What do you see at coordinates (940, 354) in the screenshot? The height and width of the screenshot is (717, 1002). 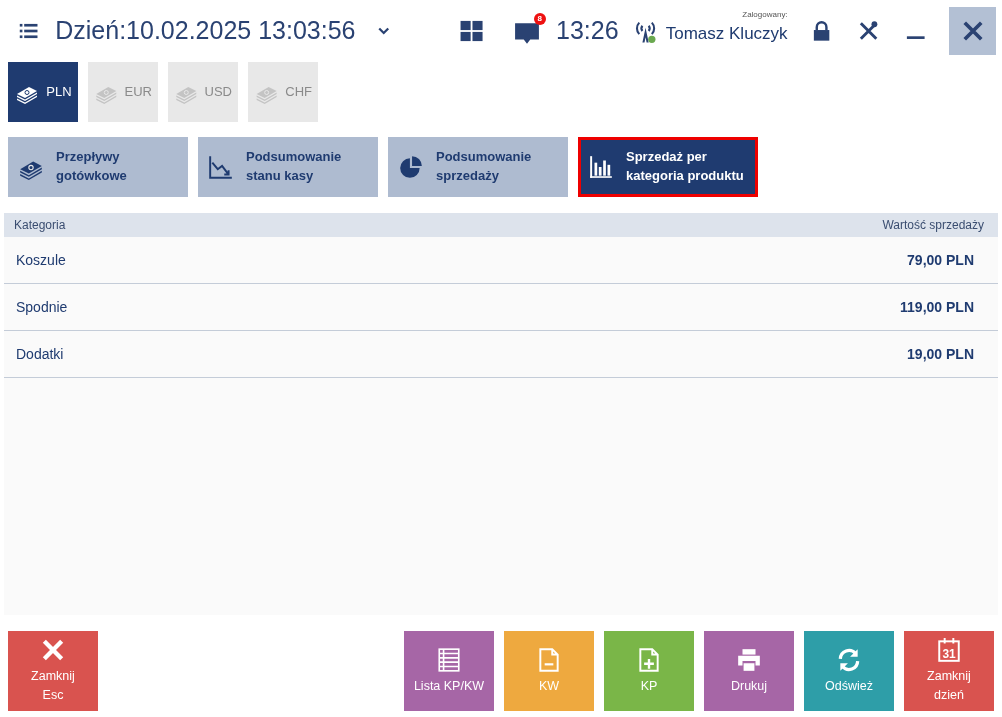 I see `sales-value: 19,00 PLN` at bounding box center [940, 354].